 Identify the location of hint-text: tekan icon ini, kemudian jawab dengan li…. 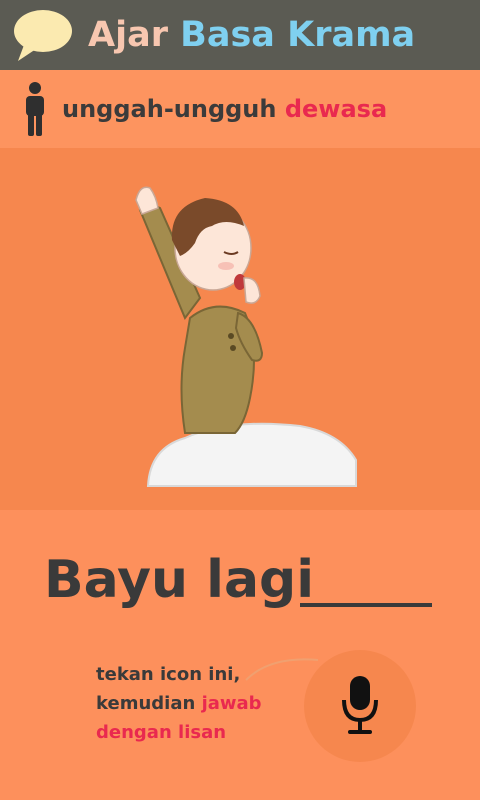
(196, 703).